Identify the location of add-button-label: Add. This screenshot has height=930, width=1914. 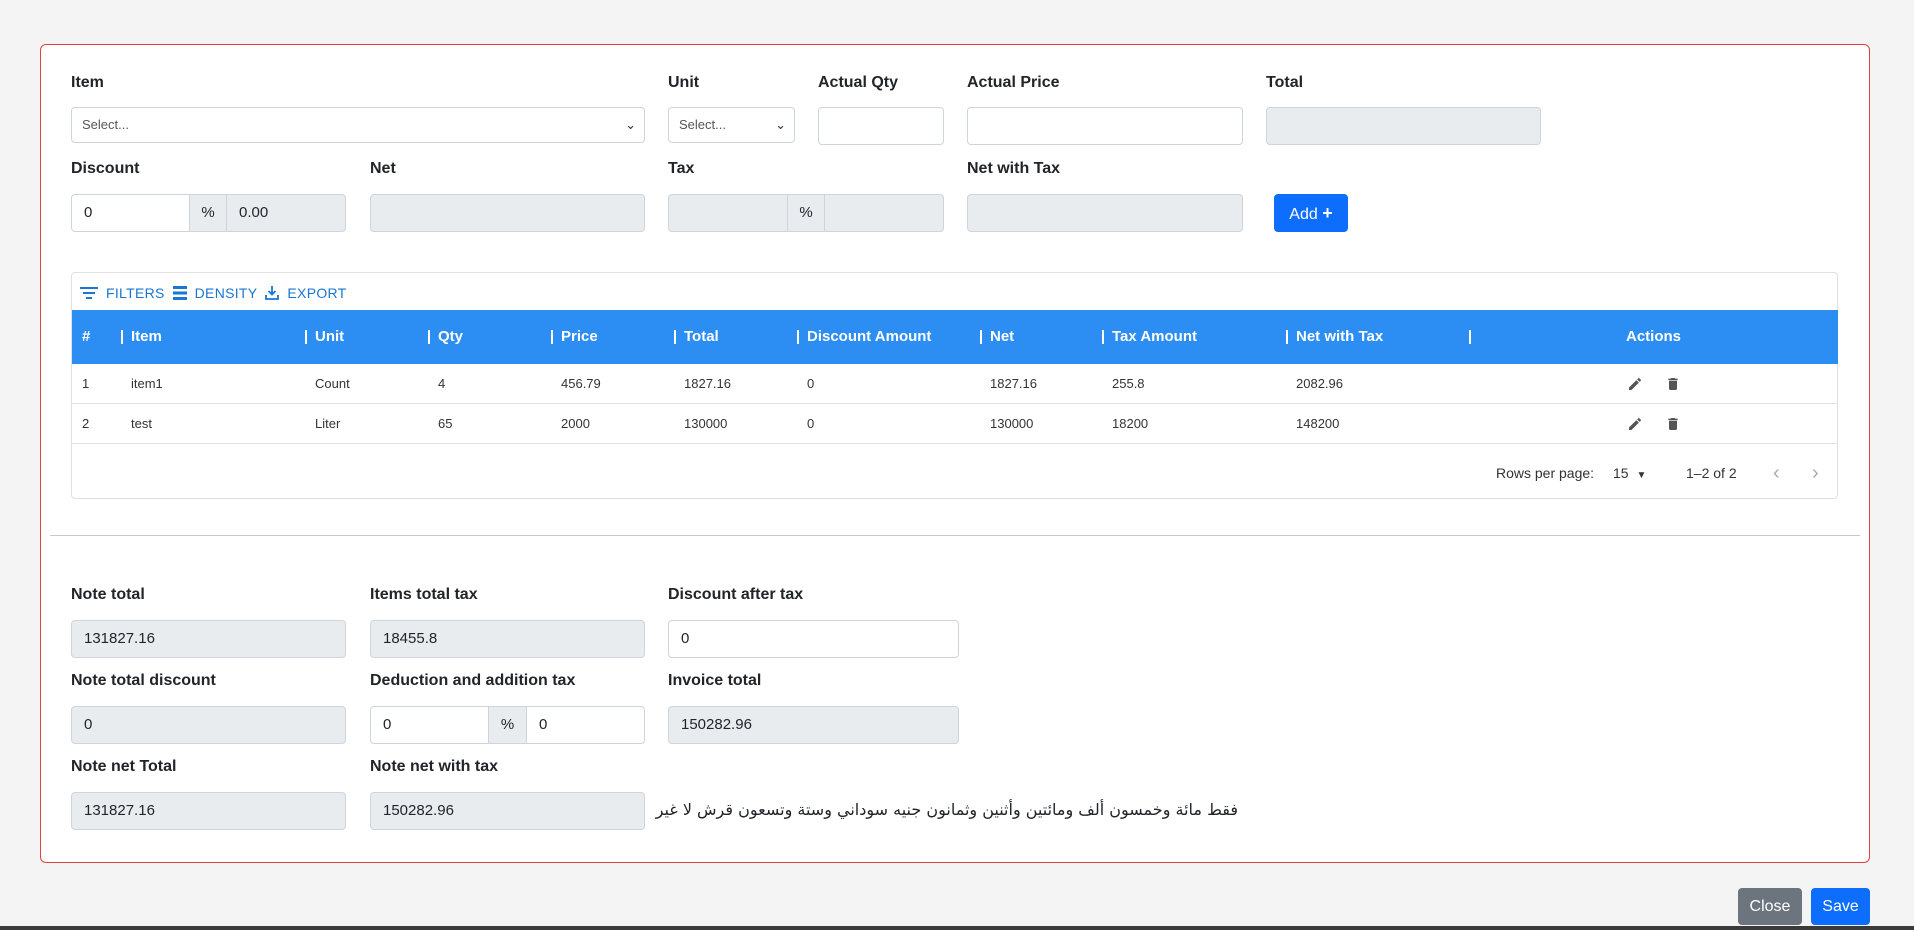
(1303, 214).